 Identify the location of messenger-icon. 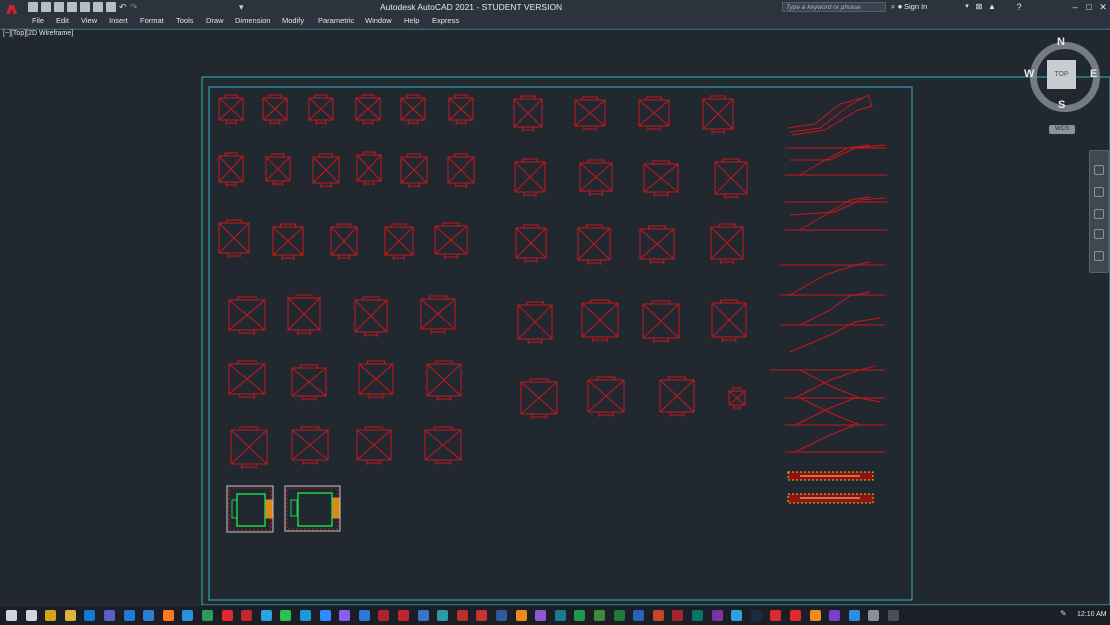
(345, 615).